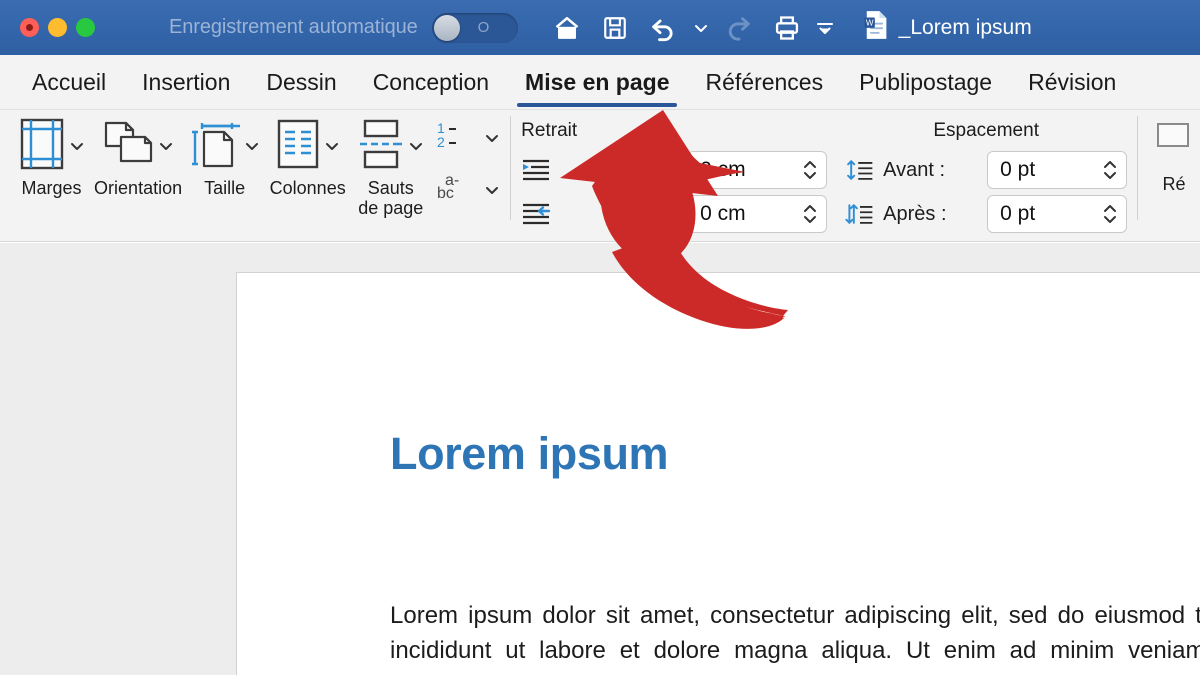 Image resolution: width=1200 pixels, height=675 pixels. What do you see at coordinates (860, 170) in the screenshot?
I see `space-before-icon` at bounding box center [860, 170].